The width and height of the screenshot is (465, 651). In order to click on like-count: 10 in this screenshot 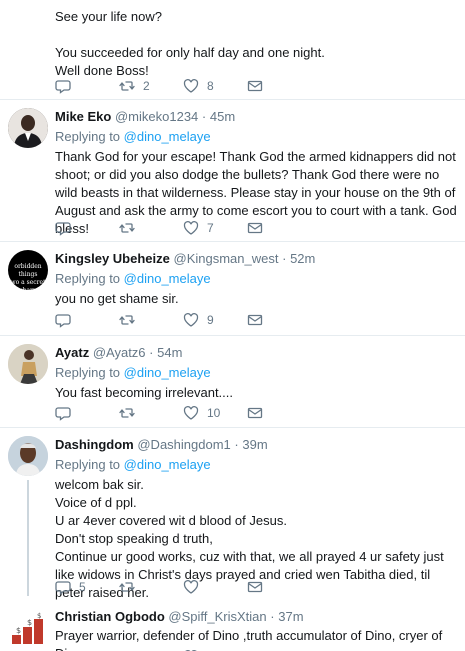, I will do `click(214, 413)`.